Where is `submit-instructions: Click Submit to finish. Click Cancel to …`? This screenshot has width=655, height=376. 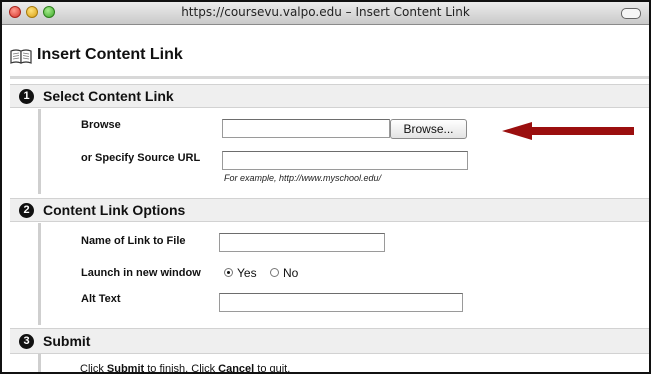
submit-instructions: Click Submit to finish. Click Cancel to … is located at coordinates (185, 368).